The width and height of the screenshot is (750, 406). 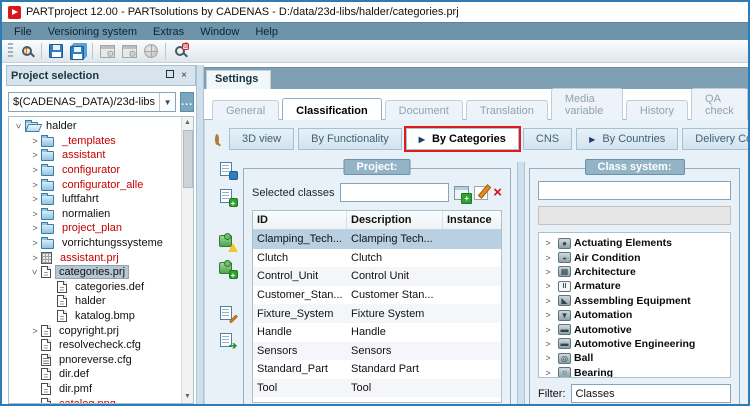 I want to click on tree-item: copyright.prj, so click(x=95, y=330).